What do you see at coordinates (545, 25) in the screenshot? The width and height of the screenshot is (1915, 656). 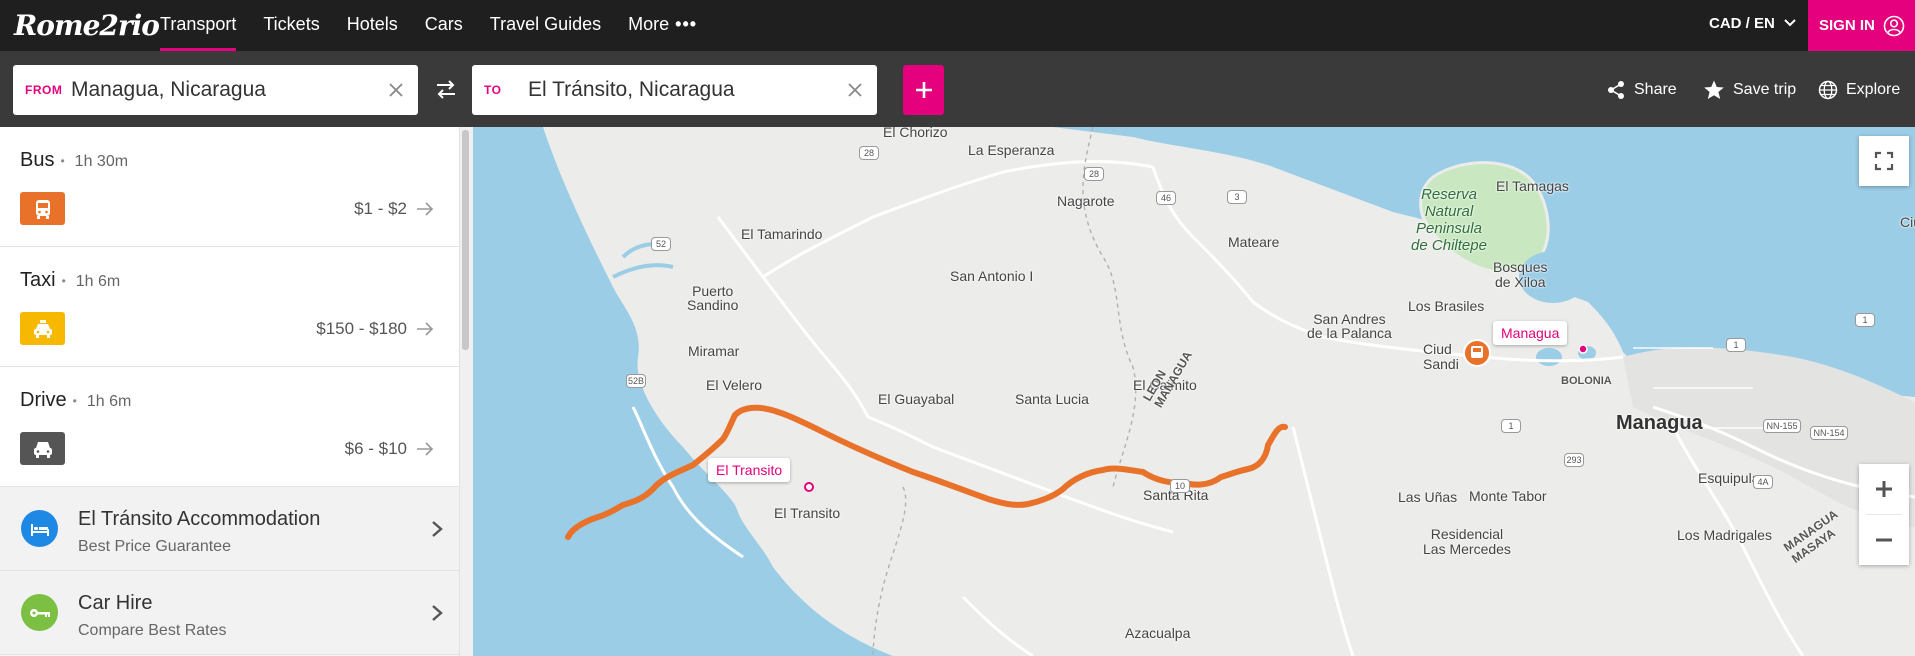 I see `nav-travel-guides: Travel Guides` at bounding box center [545, 25].